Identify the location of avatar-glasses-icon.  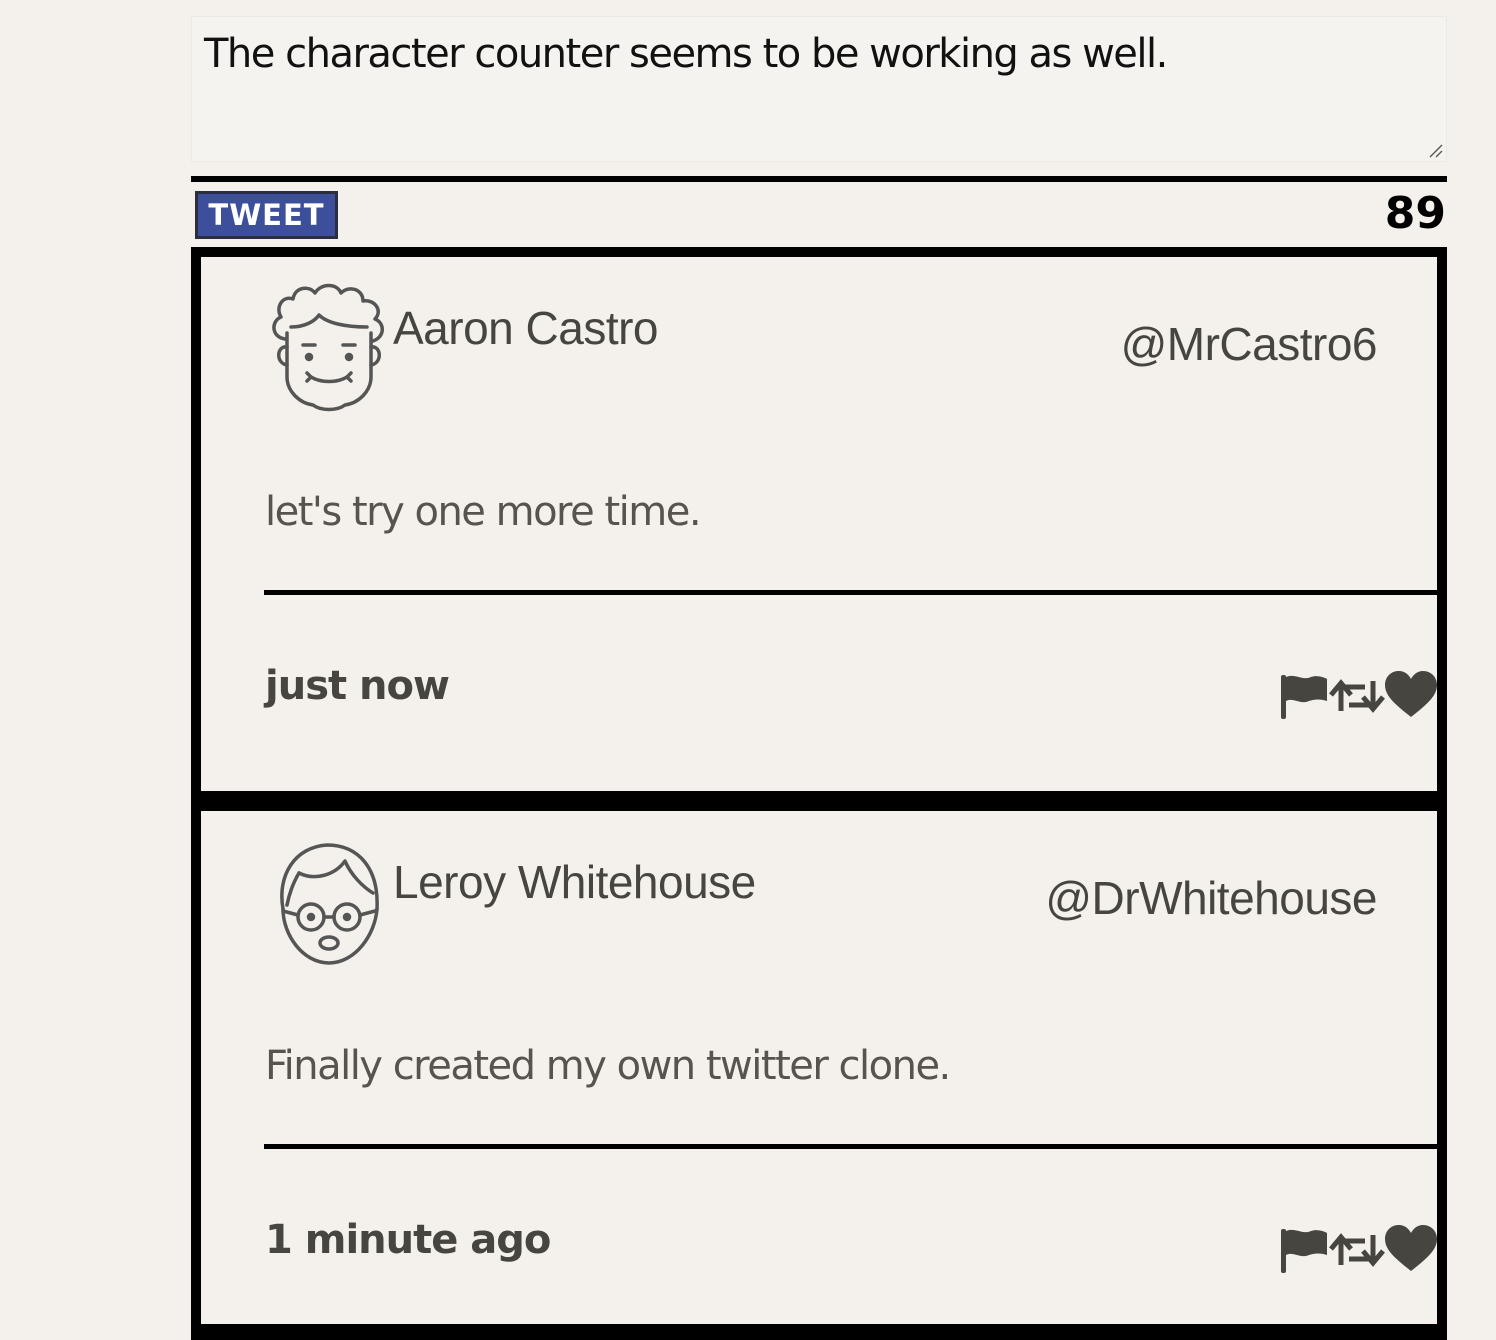
(329, 904).